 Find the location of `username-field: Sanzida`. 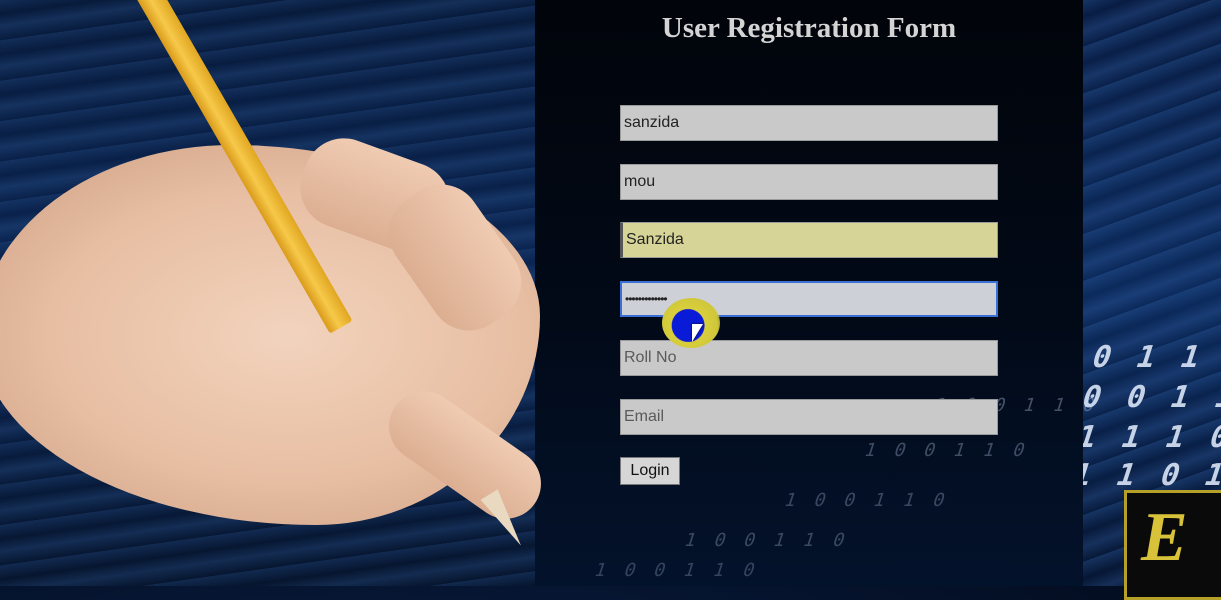

username-field: Sanzida is located at coordinates (809, 240).